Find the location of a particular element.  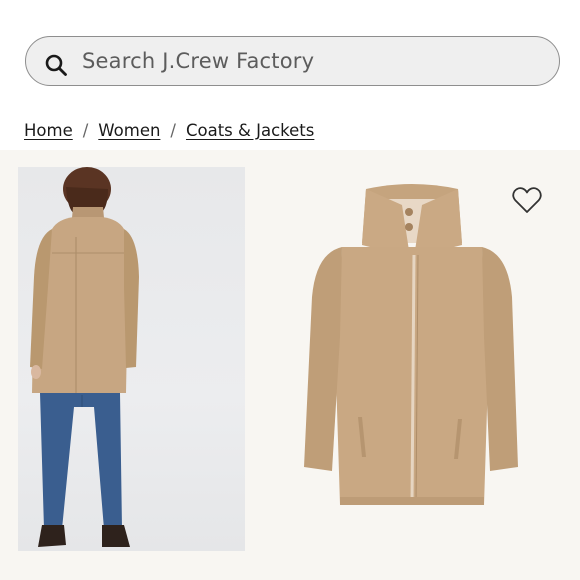

search-input: Search J.Crew Factory is located at coordinates (198, 61).